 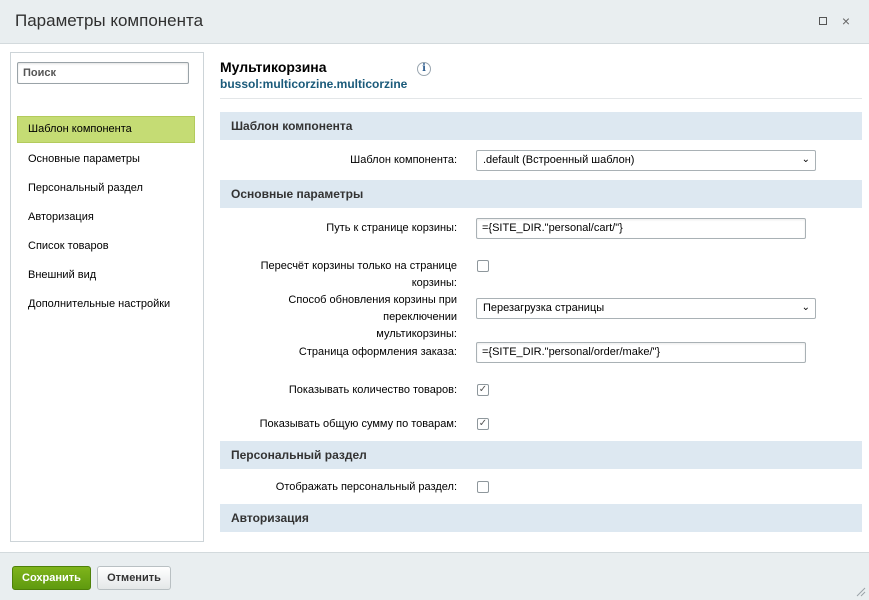 What do you see at coordinates (299, 455) in the screenshot?
I see `section-title: Персональный раздел` at bounding box center [299, 455].